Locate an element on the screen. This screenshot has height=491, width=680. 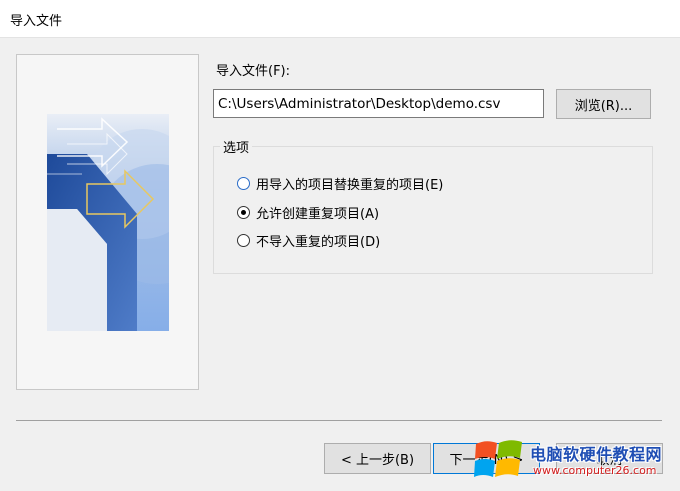
option-replace-duplicates: 用导入的项目替换重复的项目(E) is located at coordinates (340, 183).